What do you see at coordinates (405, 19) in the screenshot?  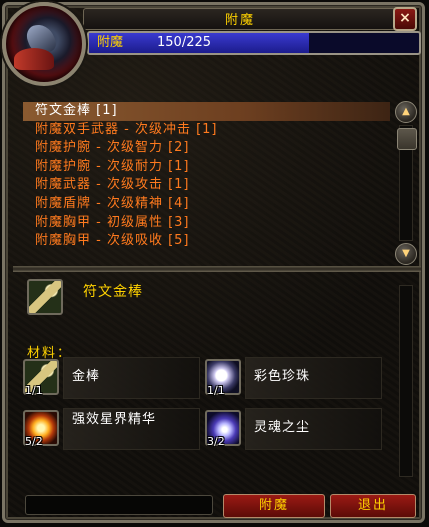 I see `close-button: ×` at bounding box center [405, 19].